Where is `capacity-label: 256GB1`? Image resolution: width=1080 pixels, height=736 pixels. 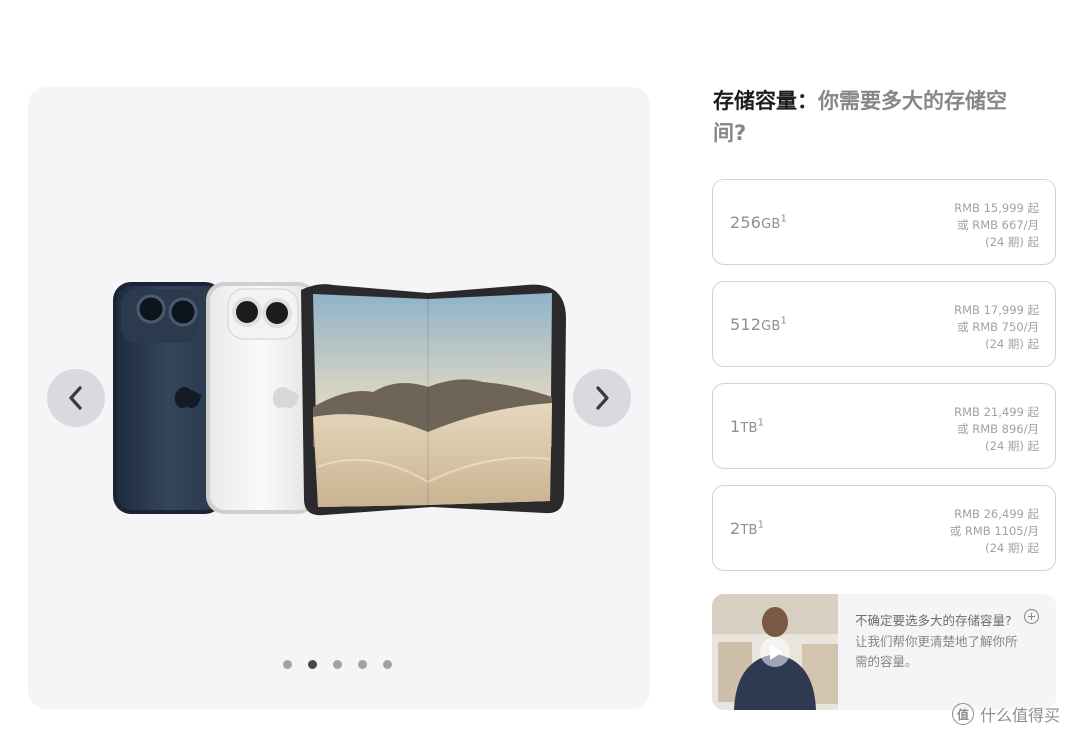 capacity-label: 256GB1 is located at coordinates (758, 222).